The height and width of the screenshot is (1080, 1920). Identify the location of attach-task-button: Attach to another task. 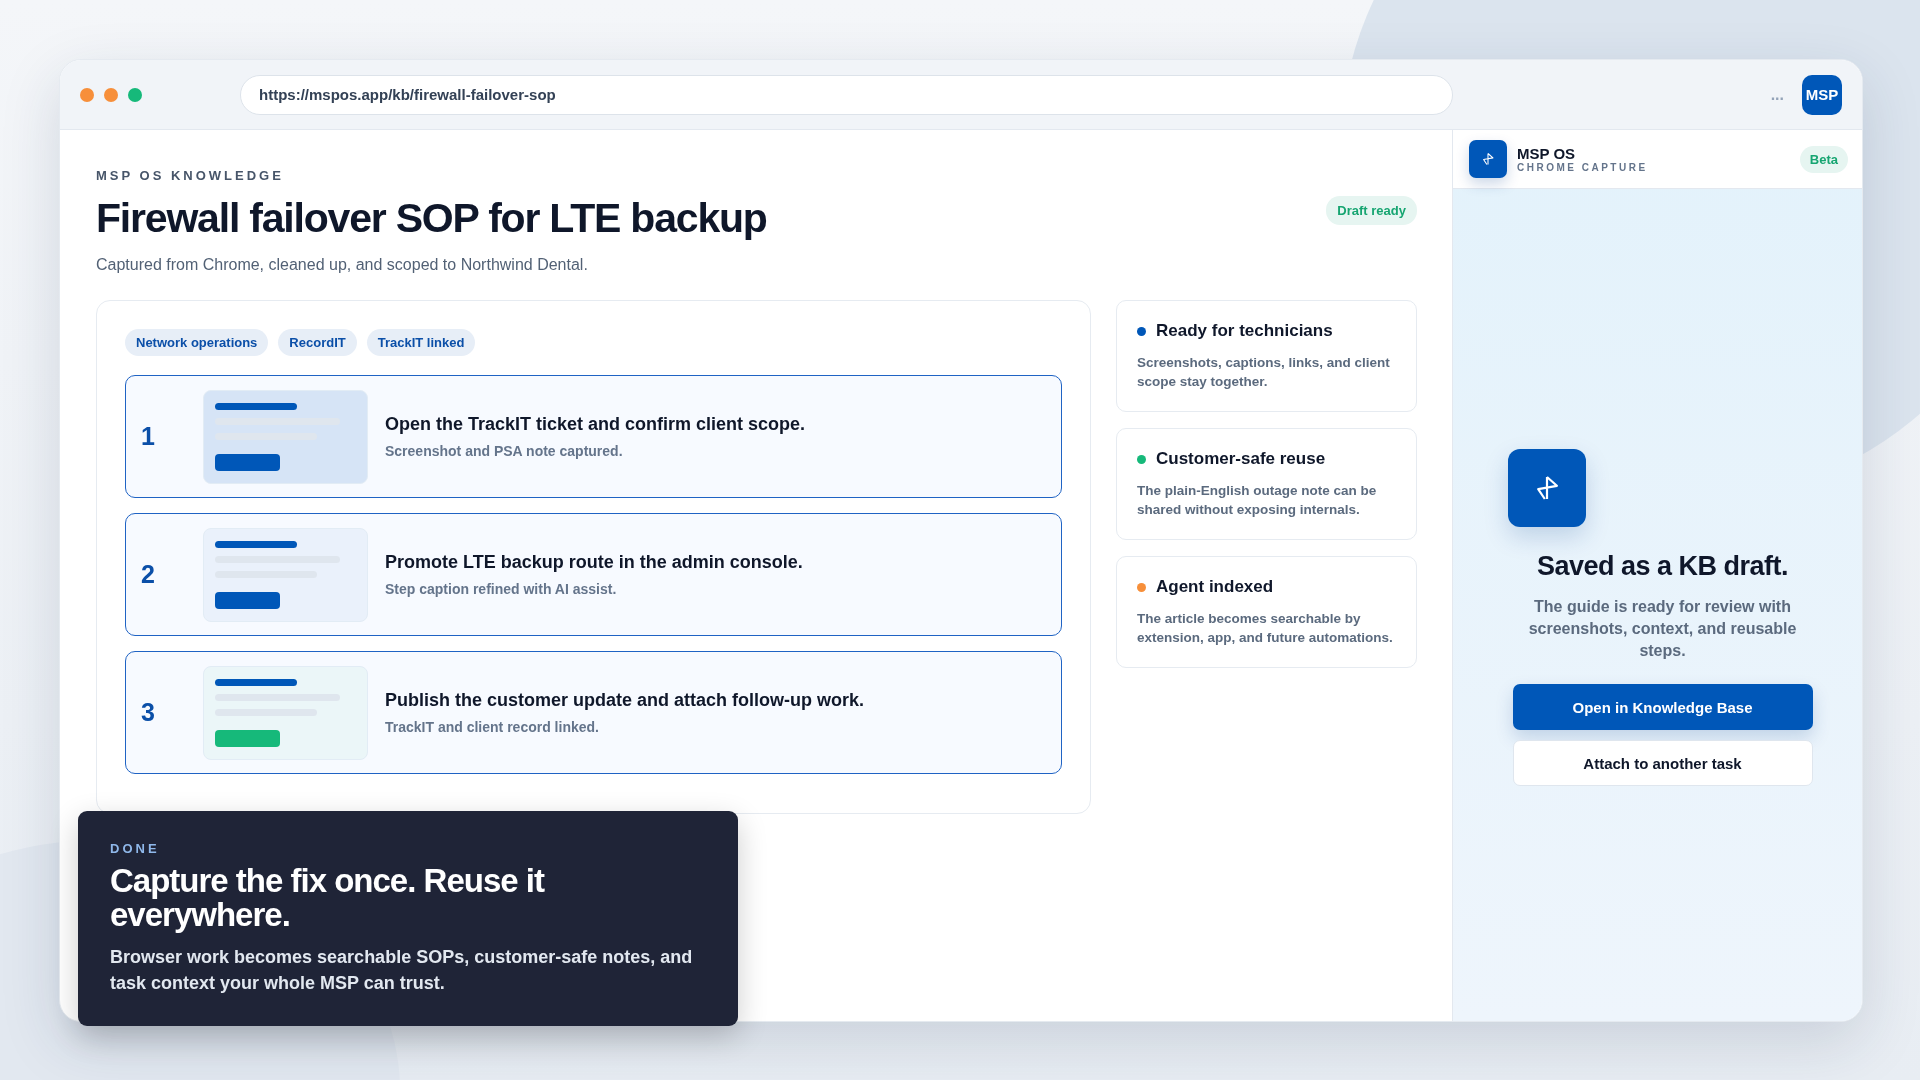
(1662, 763).